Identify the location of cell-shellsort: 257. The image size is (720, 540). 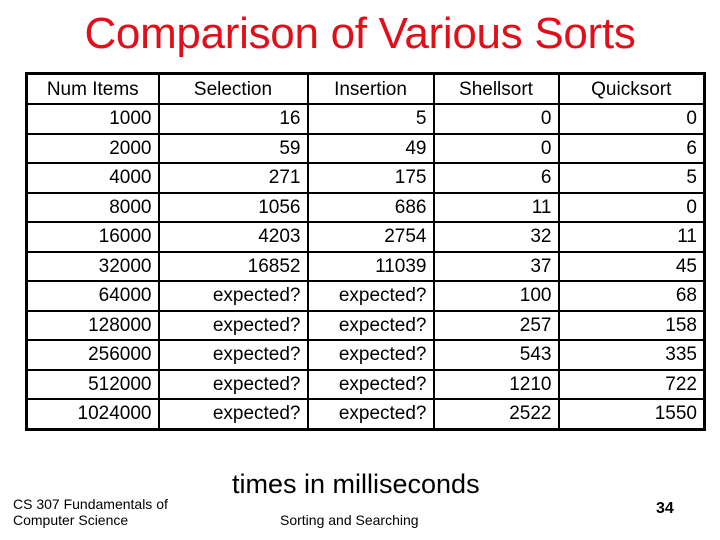
(496, 325).